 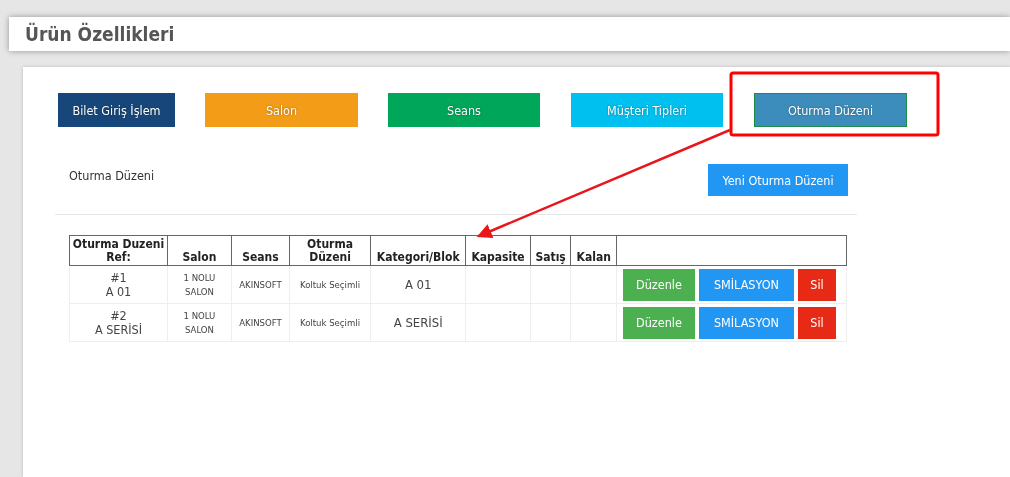 What do you see at coordinates (418, 250) in the screenshot?
I see `column-header: Kategori/Blok` at bounding box center [418, 250].